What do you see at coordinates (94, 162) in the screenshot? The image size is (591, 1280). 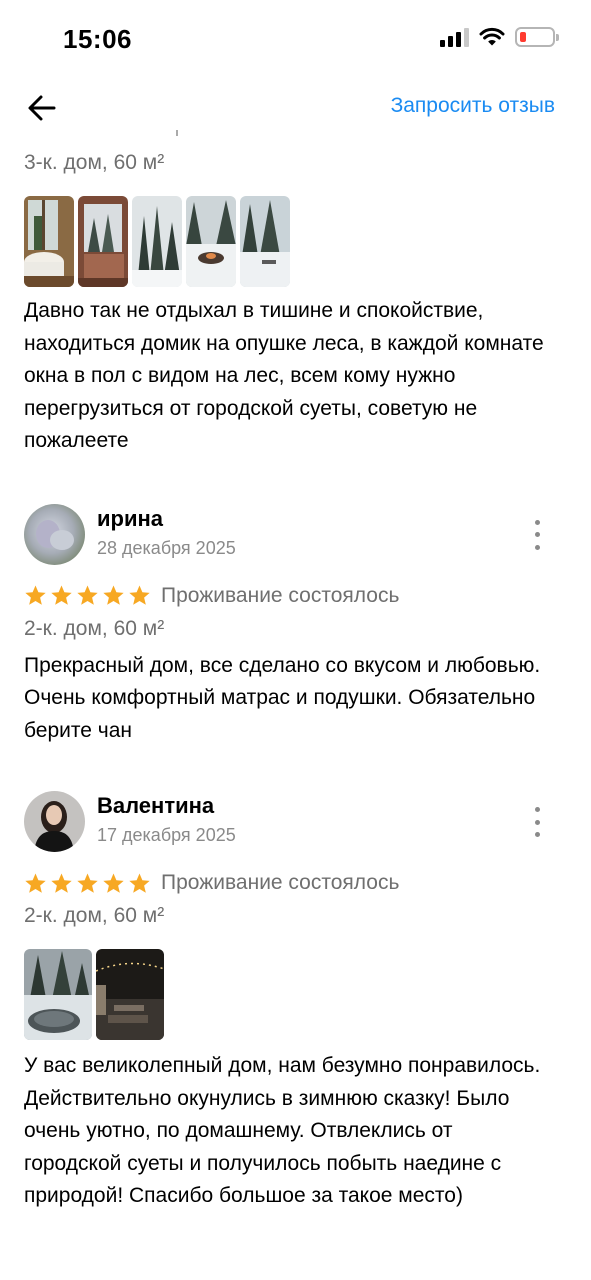 I see `apartment-type: 3-к. дом, 60 м²` at bounding box center [94, 162].